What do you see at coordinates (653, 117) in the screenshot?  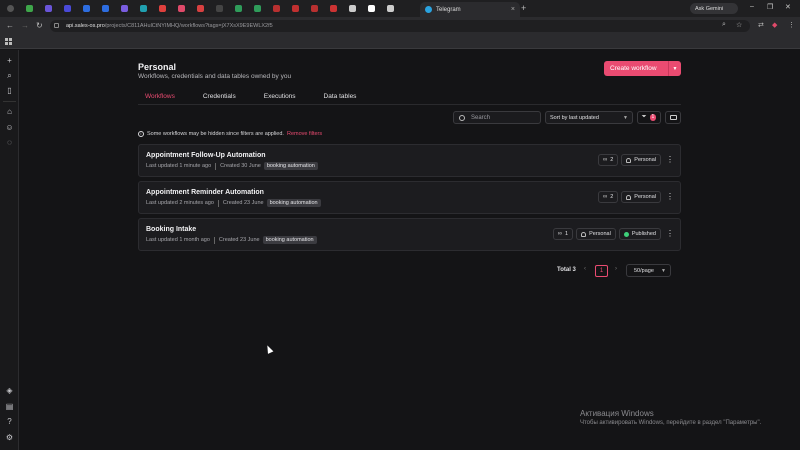 I see `filter-count-badge: 1` at bounding box center [653, 117].